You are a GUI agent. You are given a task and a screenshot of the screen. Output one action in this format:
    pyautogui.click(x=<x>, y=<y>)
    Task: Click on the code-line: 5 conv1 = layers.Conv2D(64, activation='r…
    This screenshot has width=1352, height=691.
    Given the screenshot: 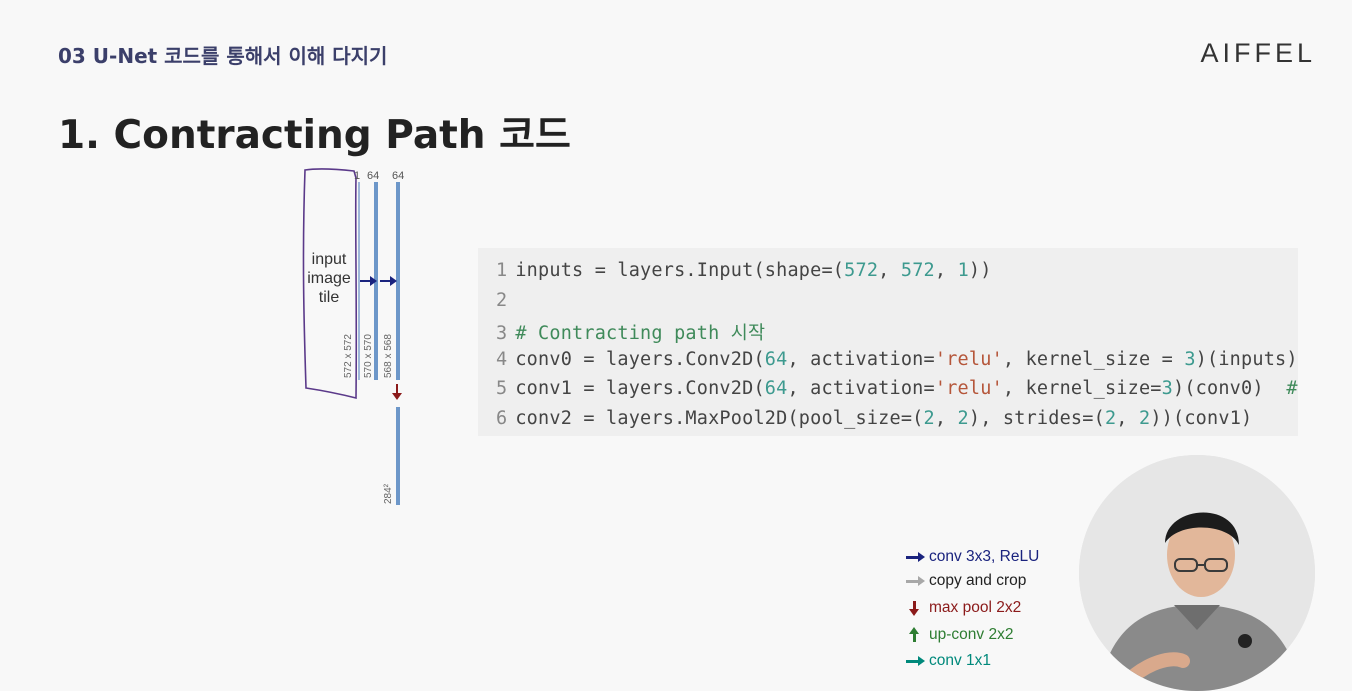 What is the action you would take?
    pyautogui.click(x=897, y=392)
    